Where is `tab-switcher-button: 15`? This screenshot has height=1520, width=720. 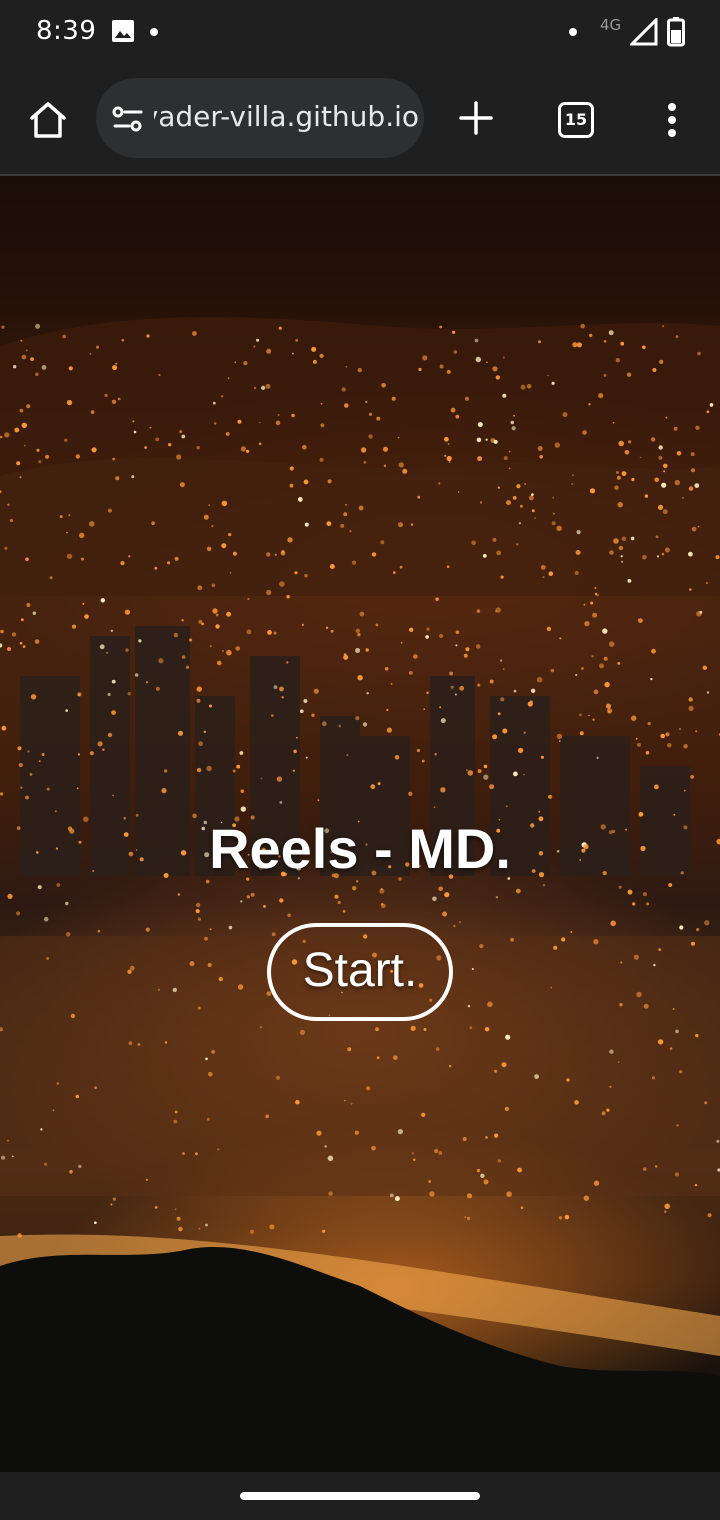 tab-switcher-button: 15 is located at coordinates (576, 120).